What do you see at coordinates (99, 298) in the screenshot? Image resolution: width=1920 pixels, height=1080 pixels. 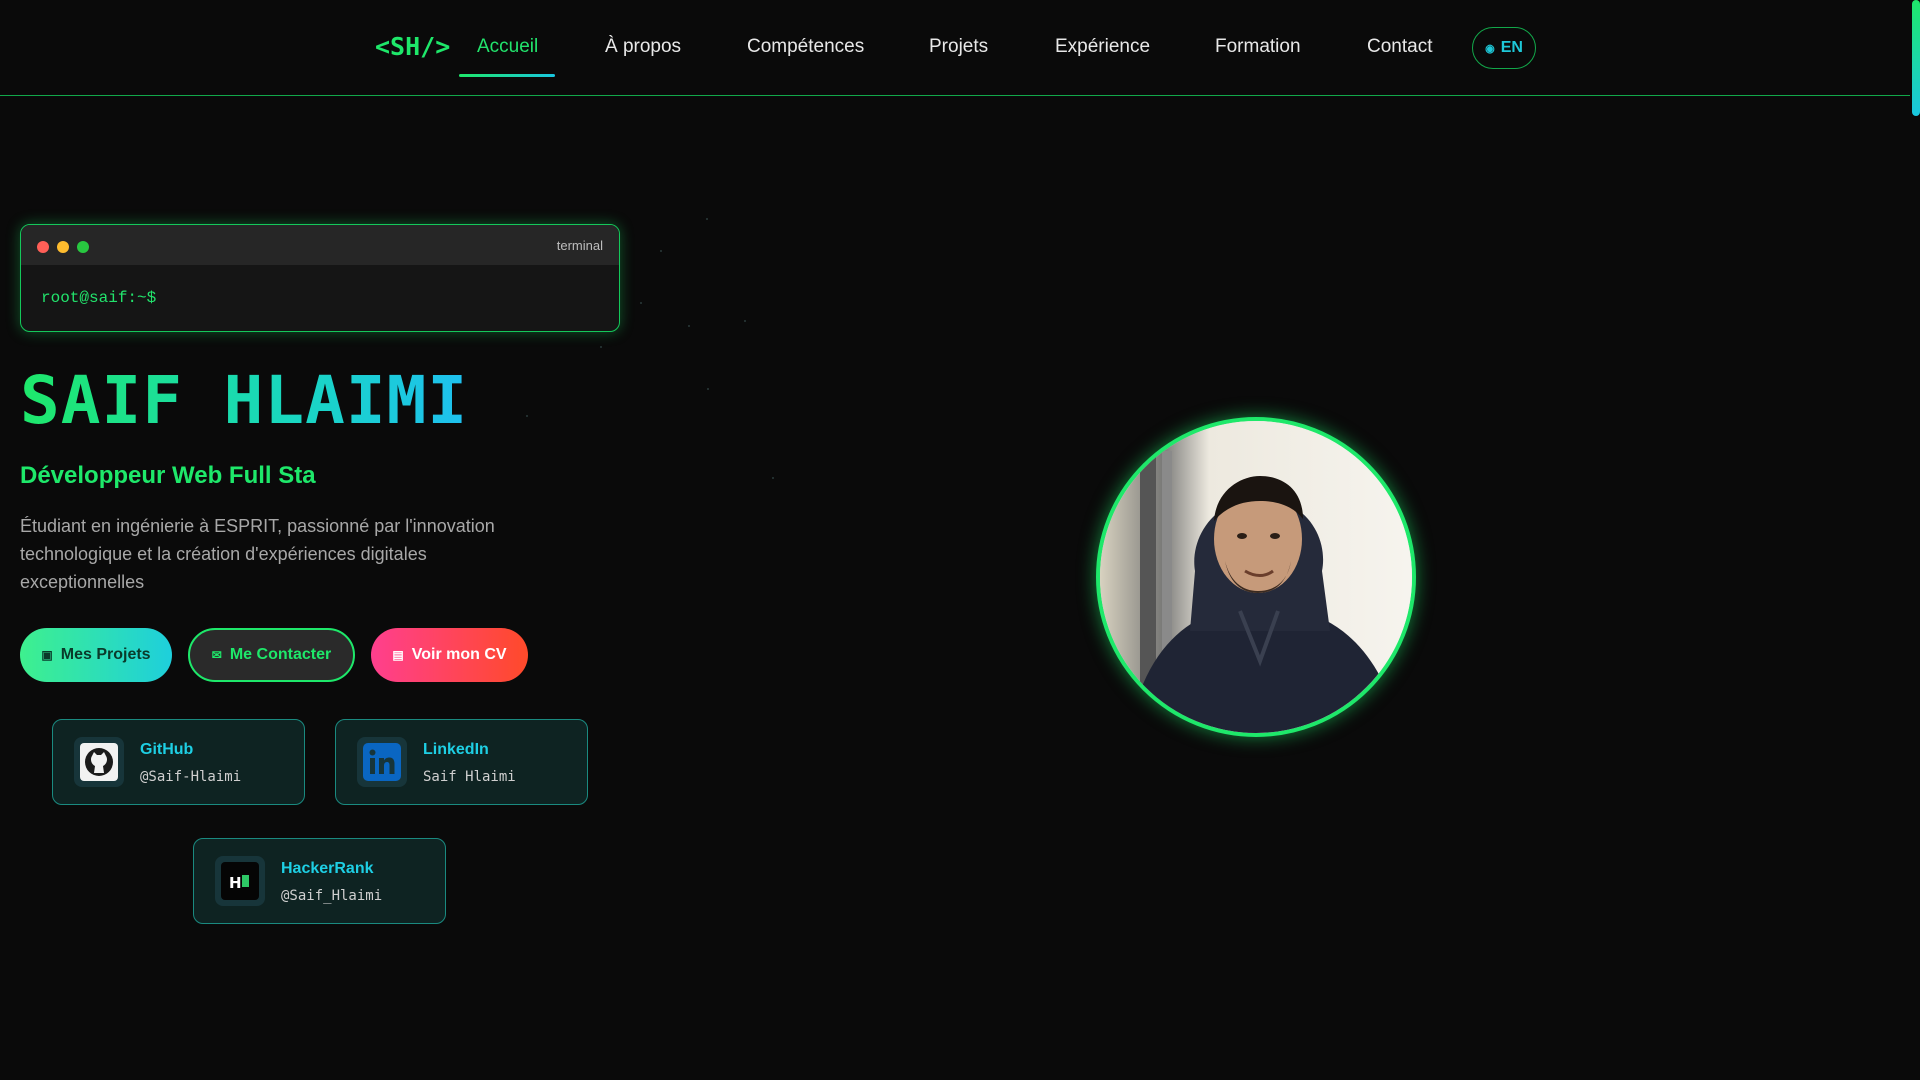 I see `terminal-prompt: root@saif:~$` at bounding box center [99, 298].